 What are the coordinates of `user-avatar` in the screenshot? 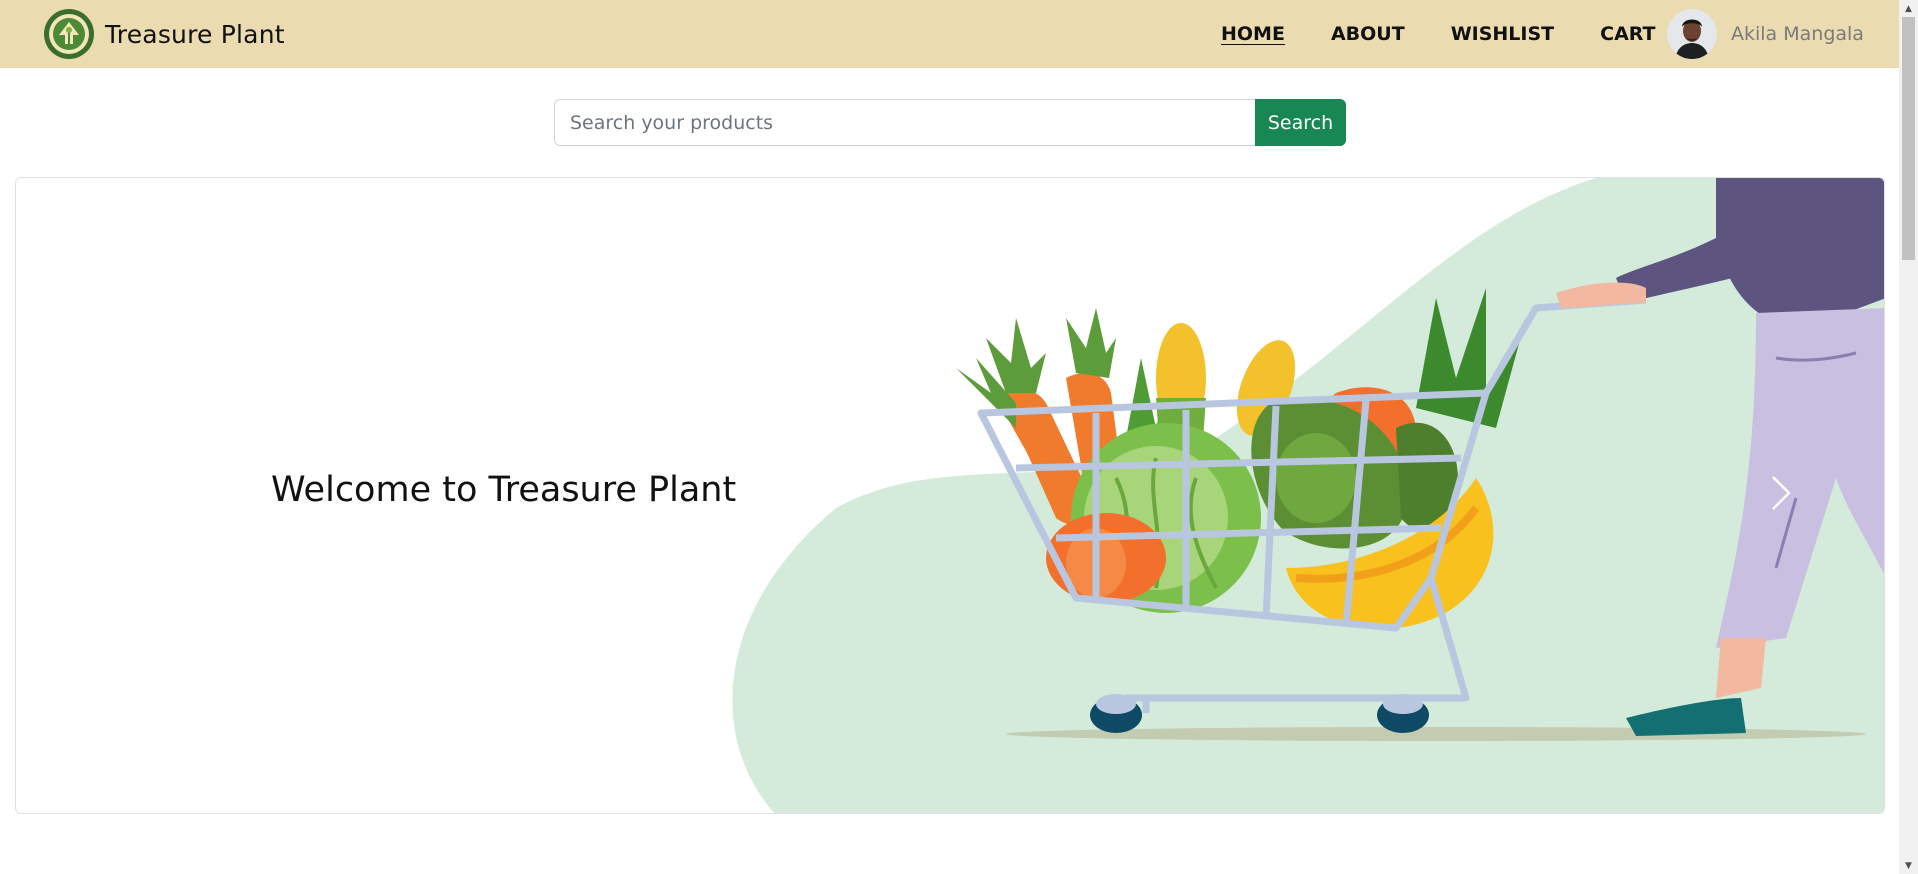 It's located at (1692, 34).